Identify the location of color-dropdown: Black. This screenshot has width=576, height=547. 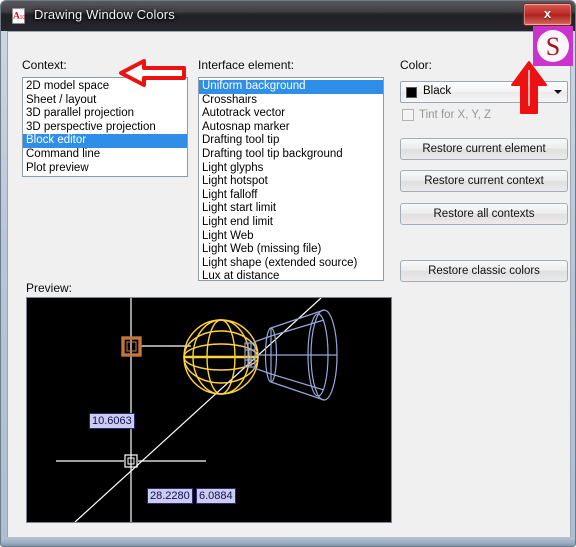
(484, 92).